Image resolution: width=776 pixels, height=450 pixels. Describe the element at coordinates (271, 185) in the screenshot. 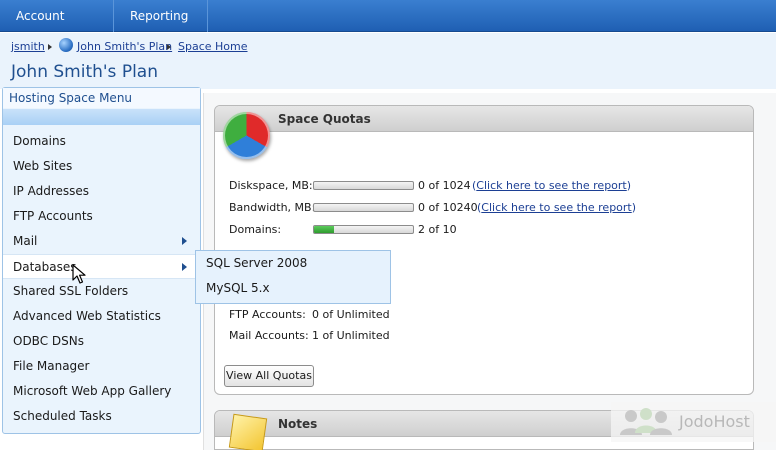

I see `quota-label: Diskspace, MB:` at that location.